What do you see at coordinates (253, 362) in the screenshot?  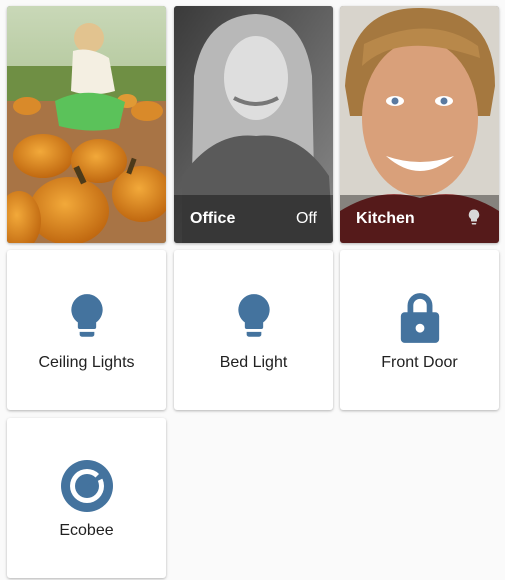 I see `bed-light-label: Bed Light` at bounding box center [253, 362].